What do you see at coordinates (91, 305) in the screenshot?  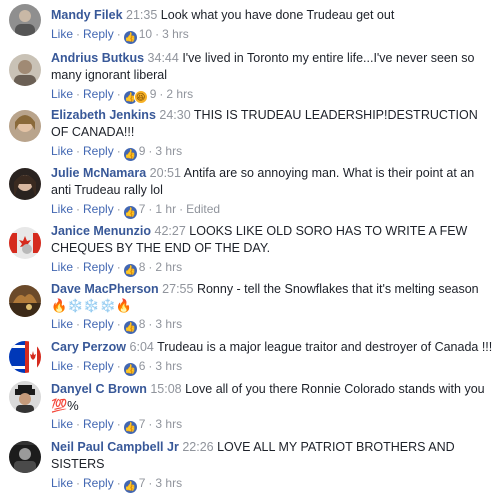 I see `emoji-line: 🔥❄️❄️❄️🔥` at bounding box center [91, 305].